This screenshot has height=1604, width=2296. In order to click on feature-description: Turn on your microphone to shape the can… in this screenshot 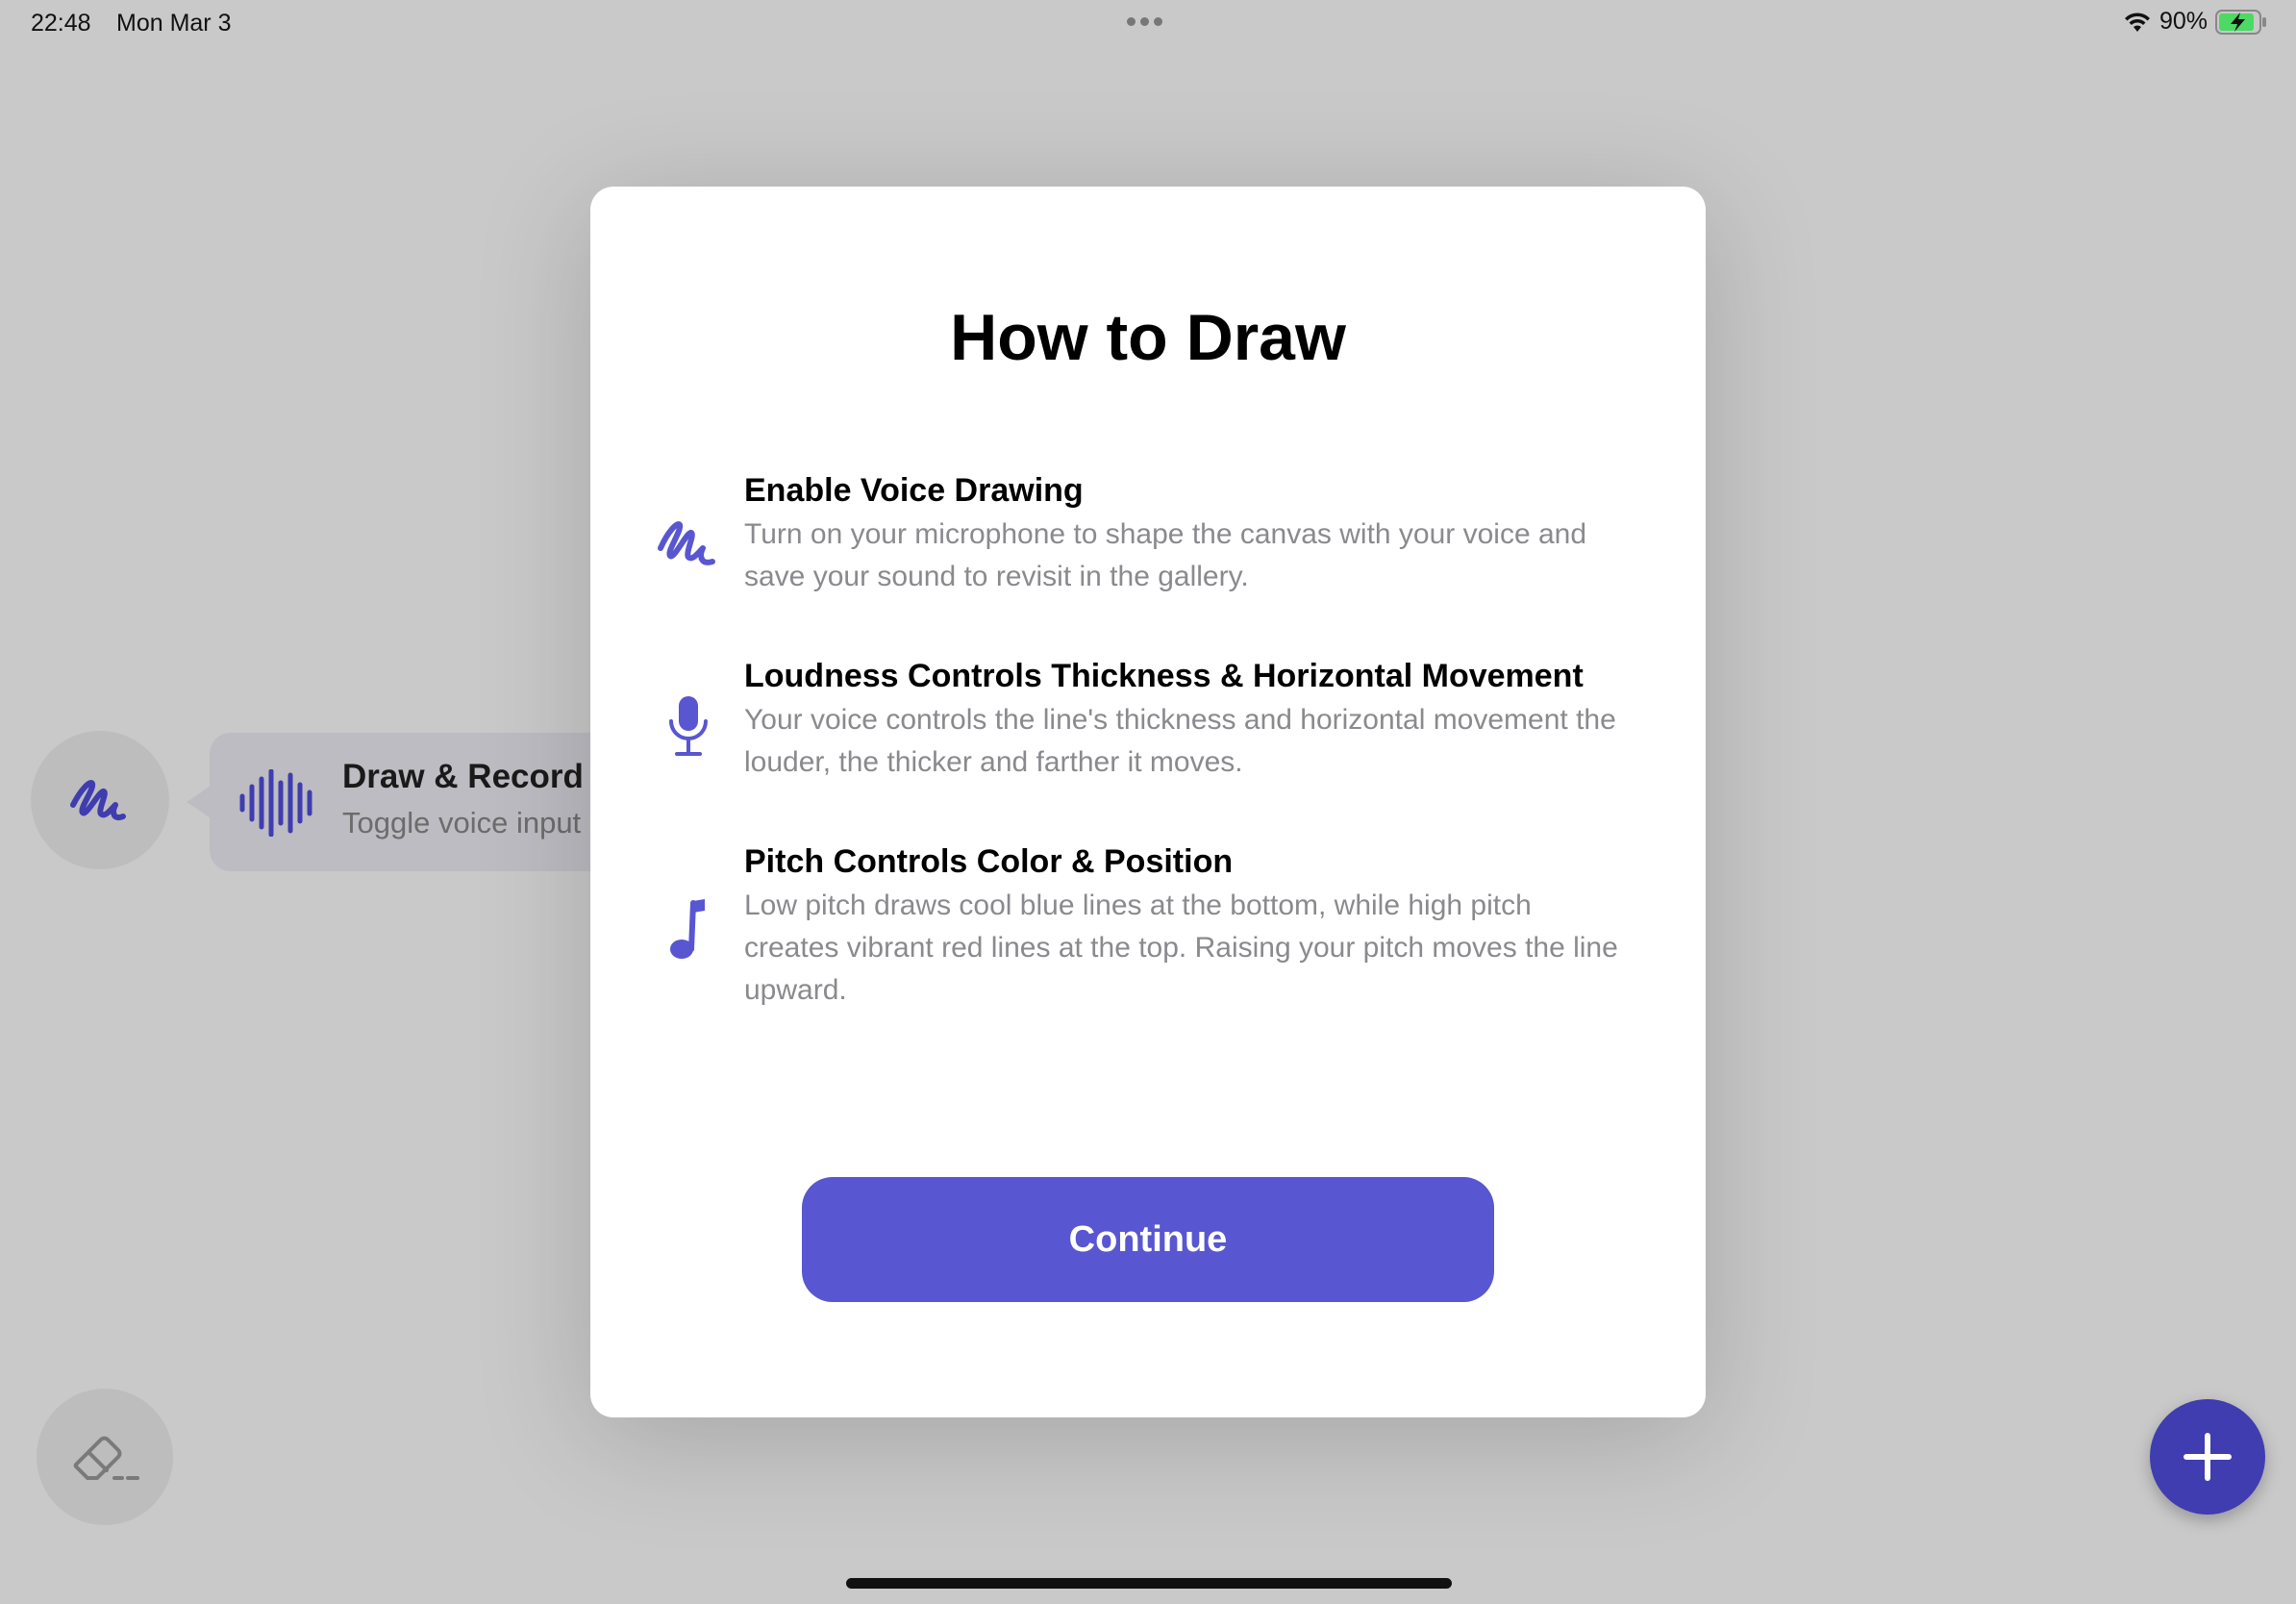, I will do `click(1205, 556)`.